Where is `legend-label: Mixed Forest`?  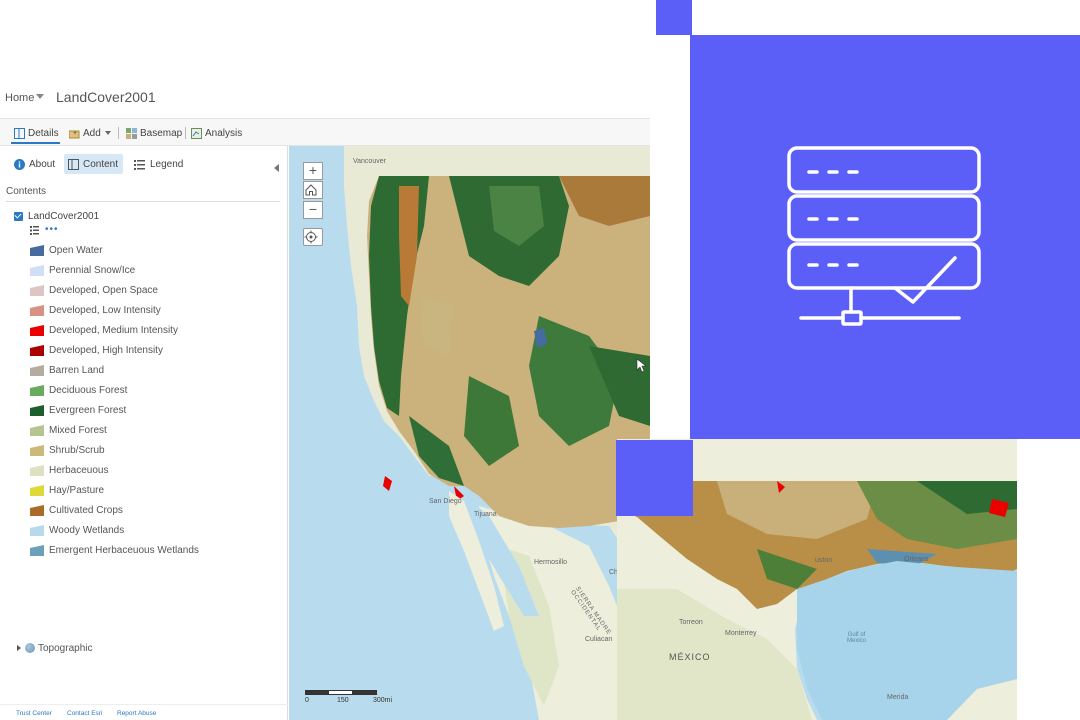
legend-label: Mixed Forest is located at coordinates (78, 430).